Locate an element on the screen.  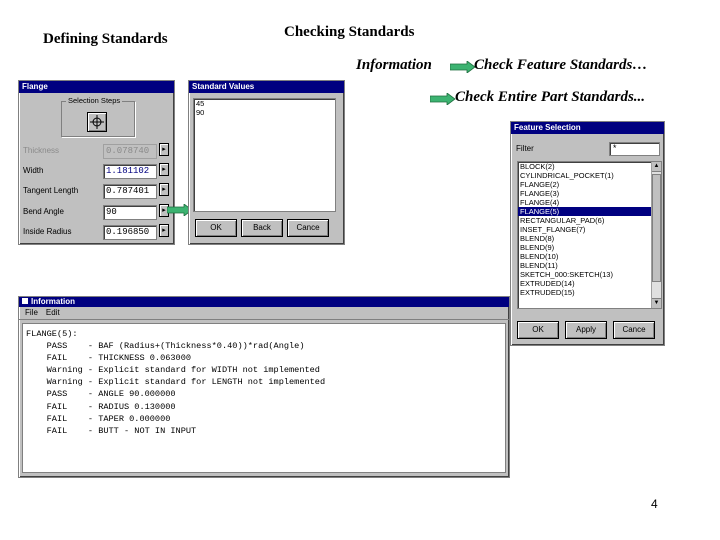
crosshair-icon is located at coordinates (97, 122).